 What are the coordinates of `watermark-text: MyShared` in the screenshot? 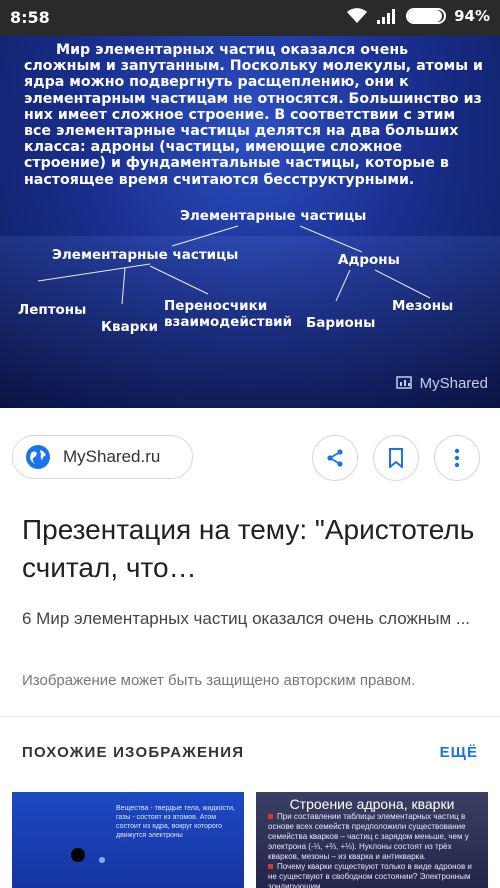 It's located at (453, 383).